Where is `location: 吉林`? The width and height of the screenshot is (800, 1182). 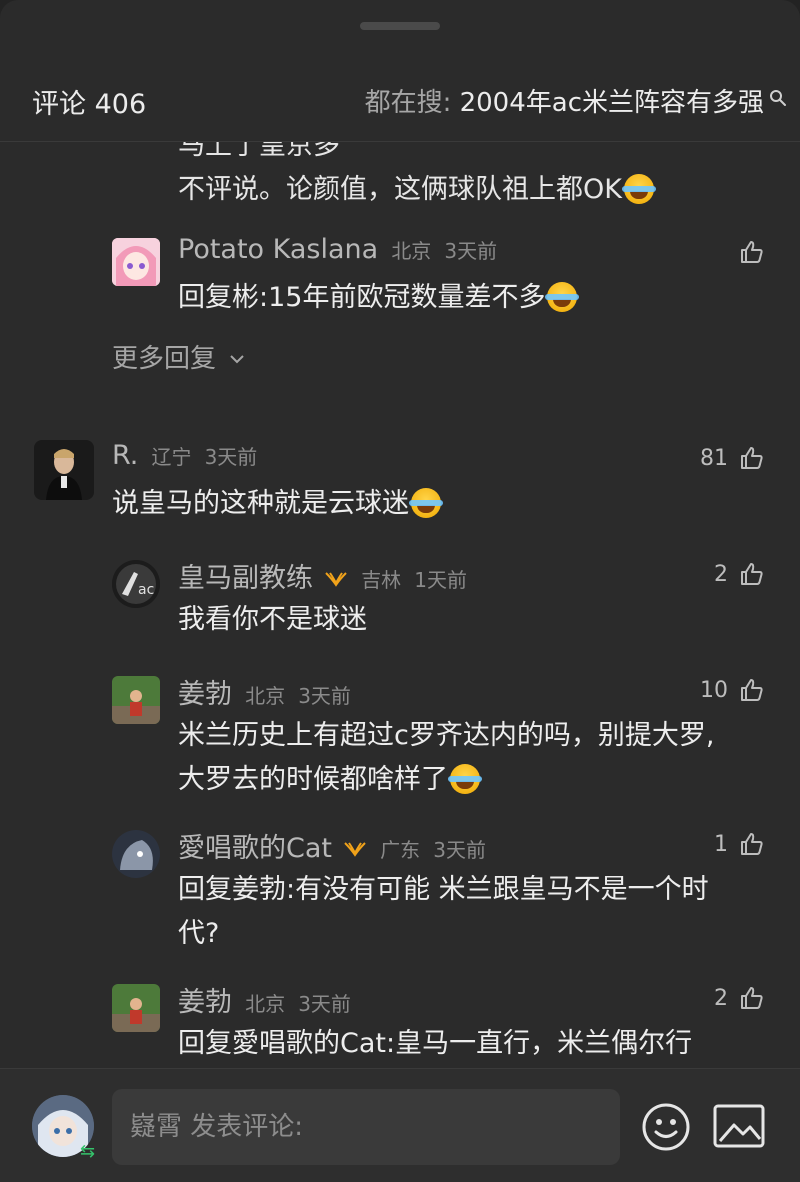 location: 吉林 is located at coordinates (381, 580).